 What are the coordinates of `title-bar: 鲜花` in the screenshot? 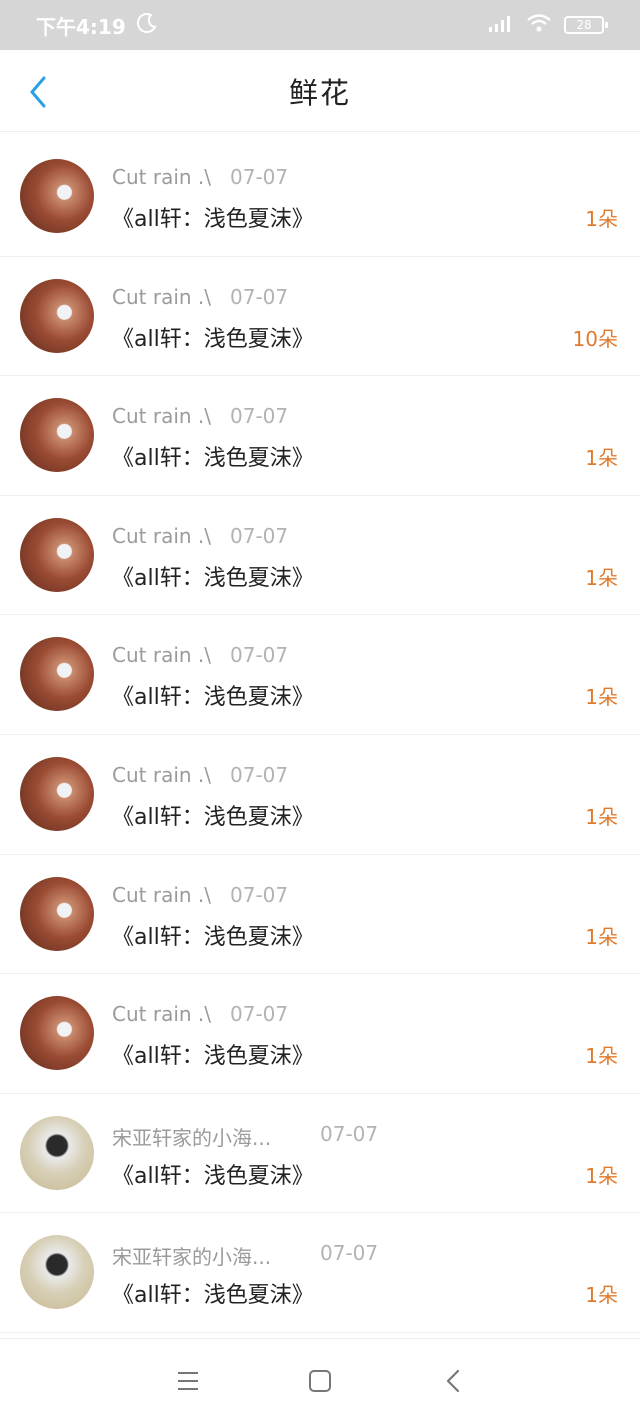 It's located at (320, 91).